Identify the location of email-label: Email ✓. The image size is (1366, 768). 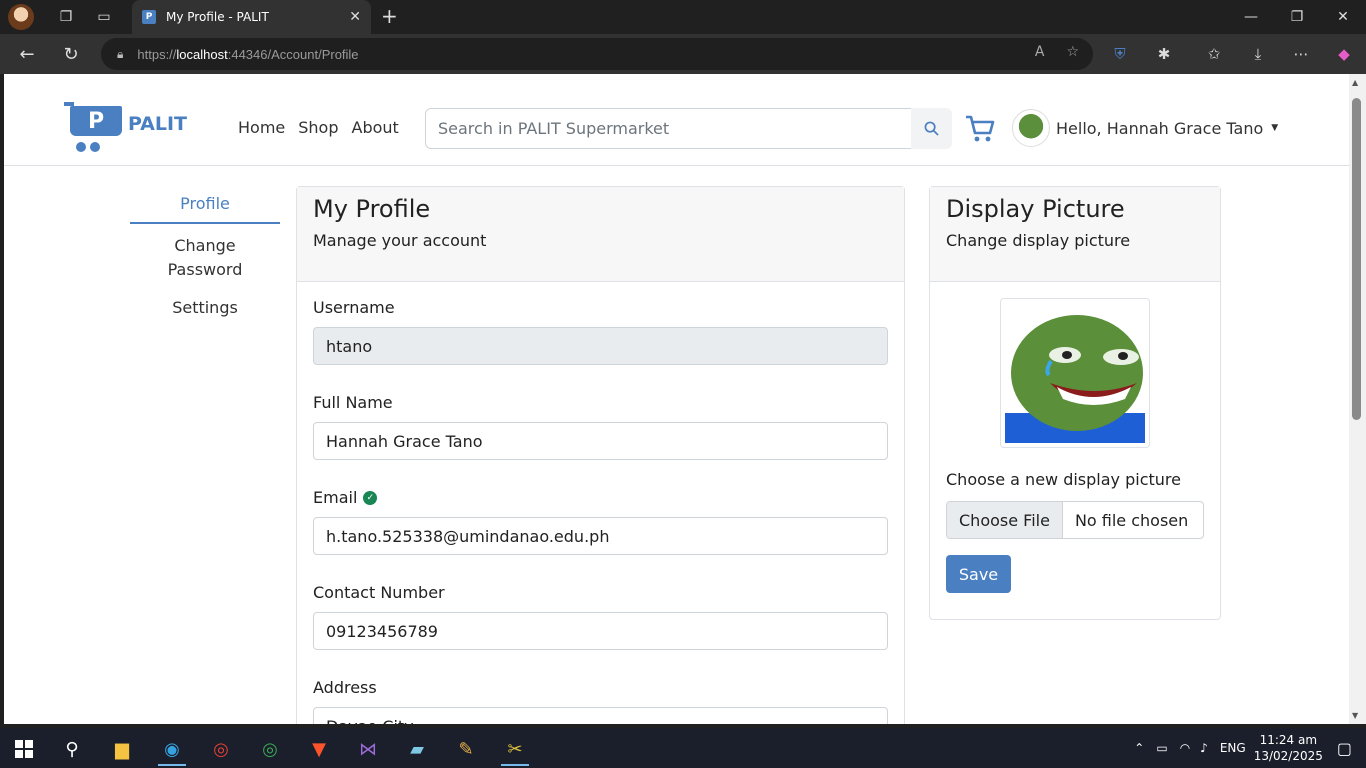
(600, 497).